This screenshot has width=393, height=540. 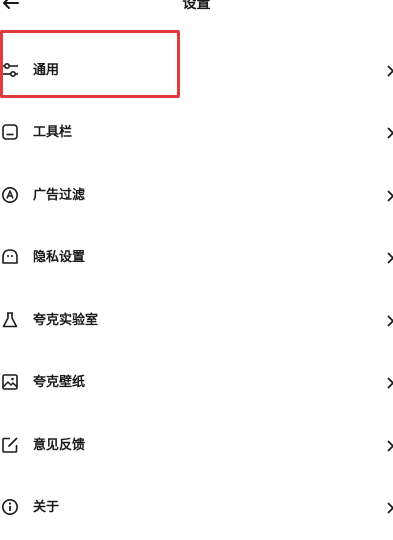 I want to click on app-header: 设置, so click(x=196, y=10).